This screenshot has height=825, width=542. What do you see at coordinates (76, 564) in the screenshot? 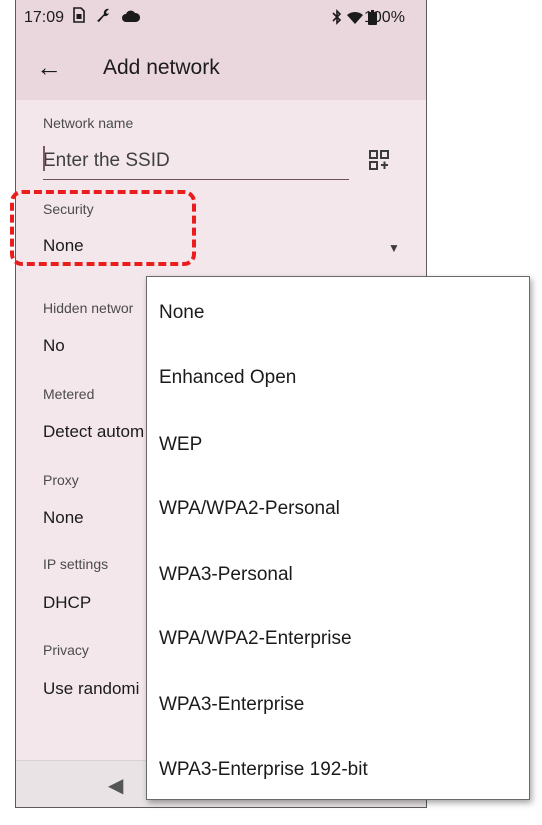
I see `ip-settings-label: IP settings` at bounding box center [76, 564].